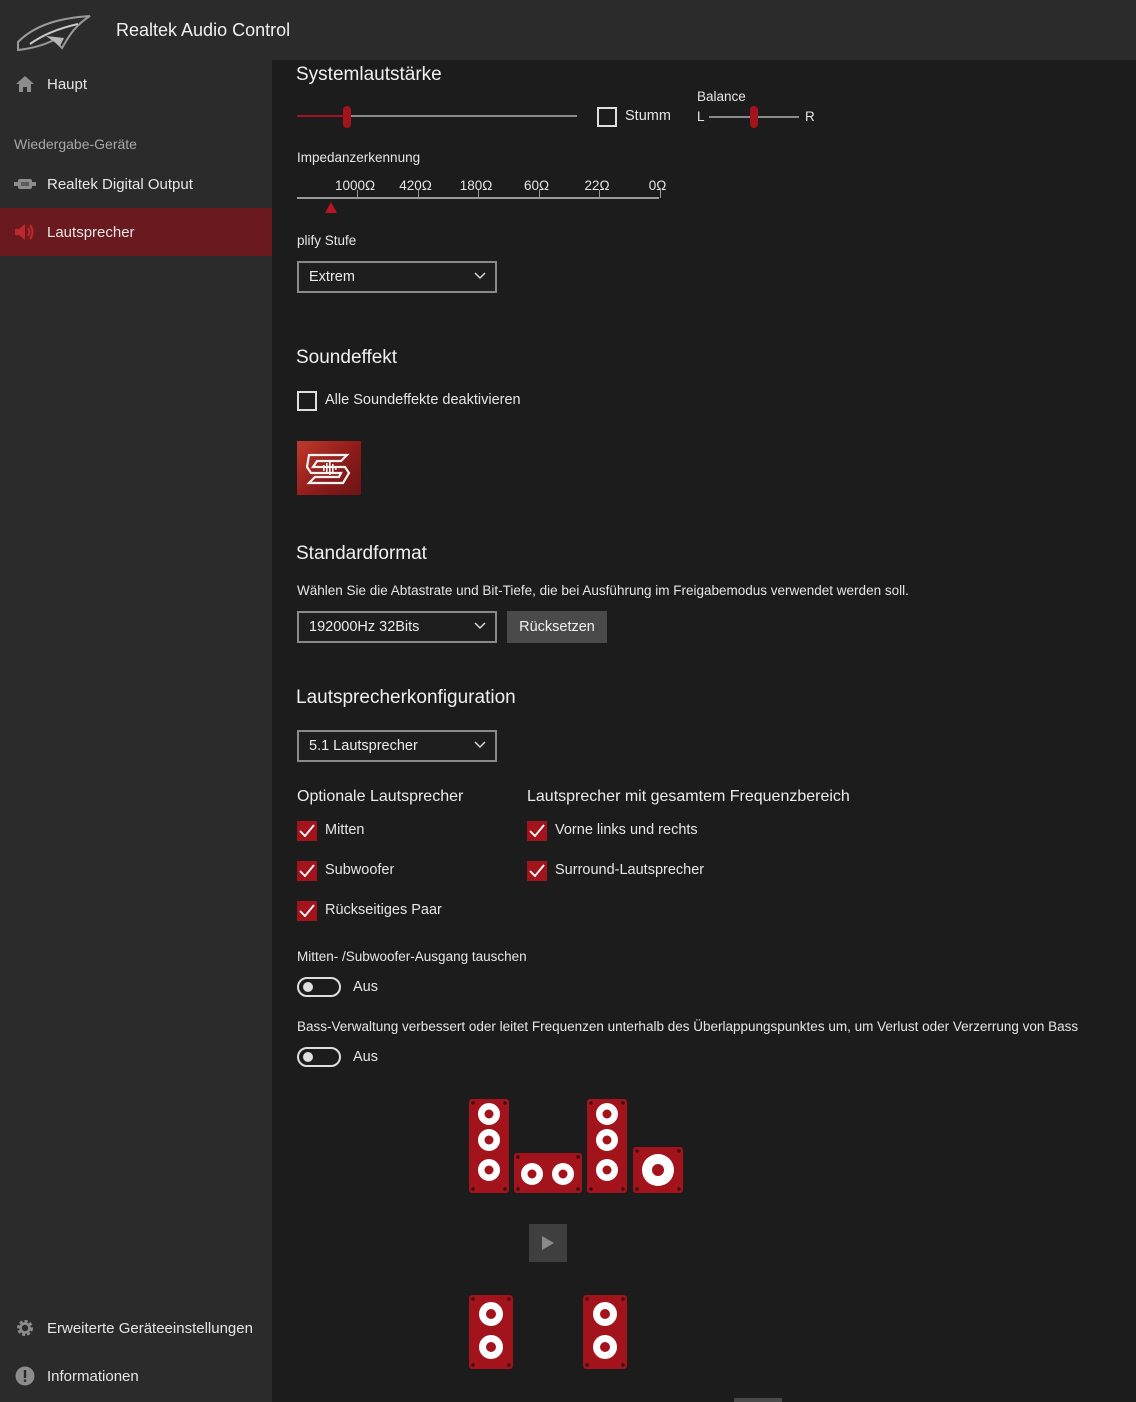 Image resolution: width=1136 pixels, height=1402 pixels. Describe the element at coordinates (25, 184) in the screenshot. I see `digital-output-icon` at that location.